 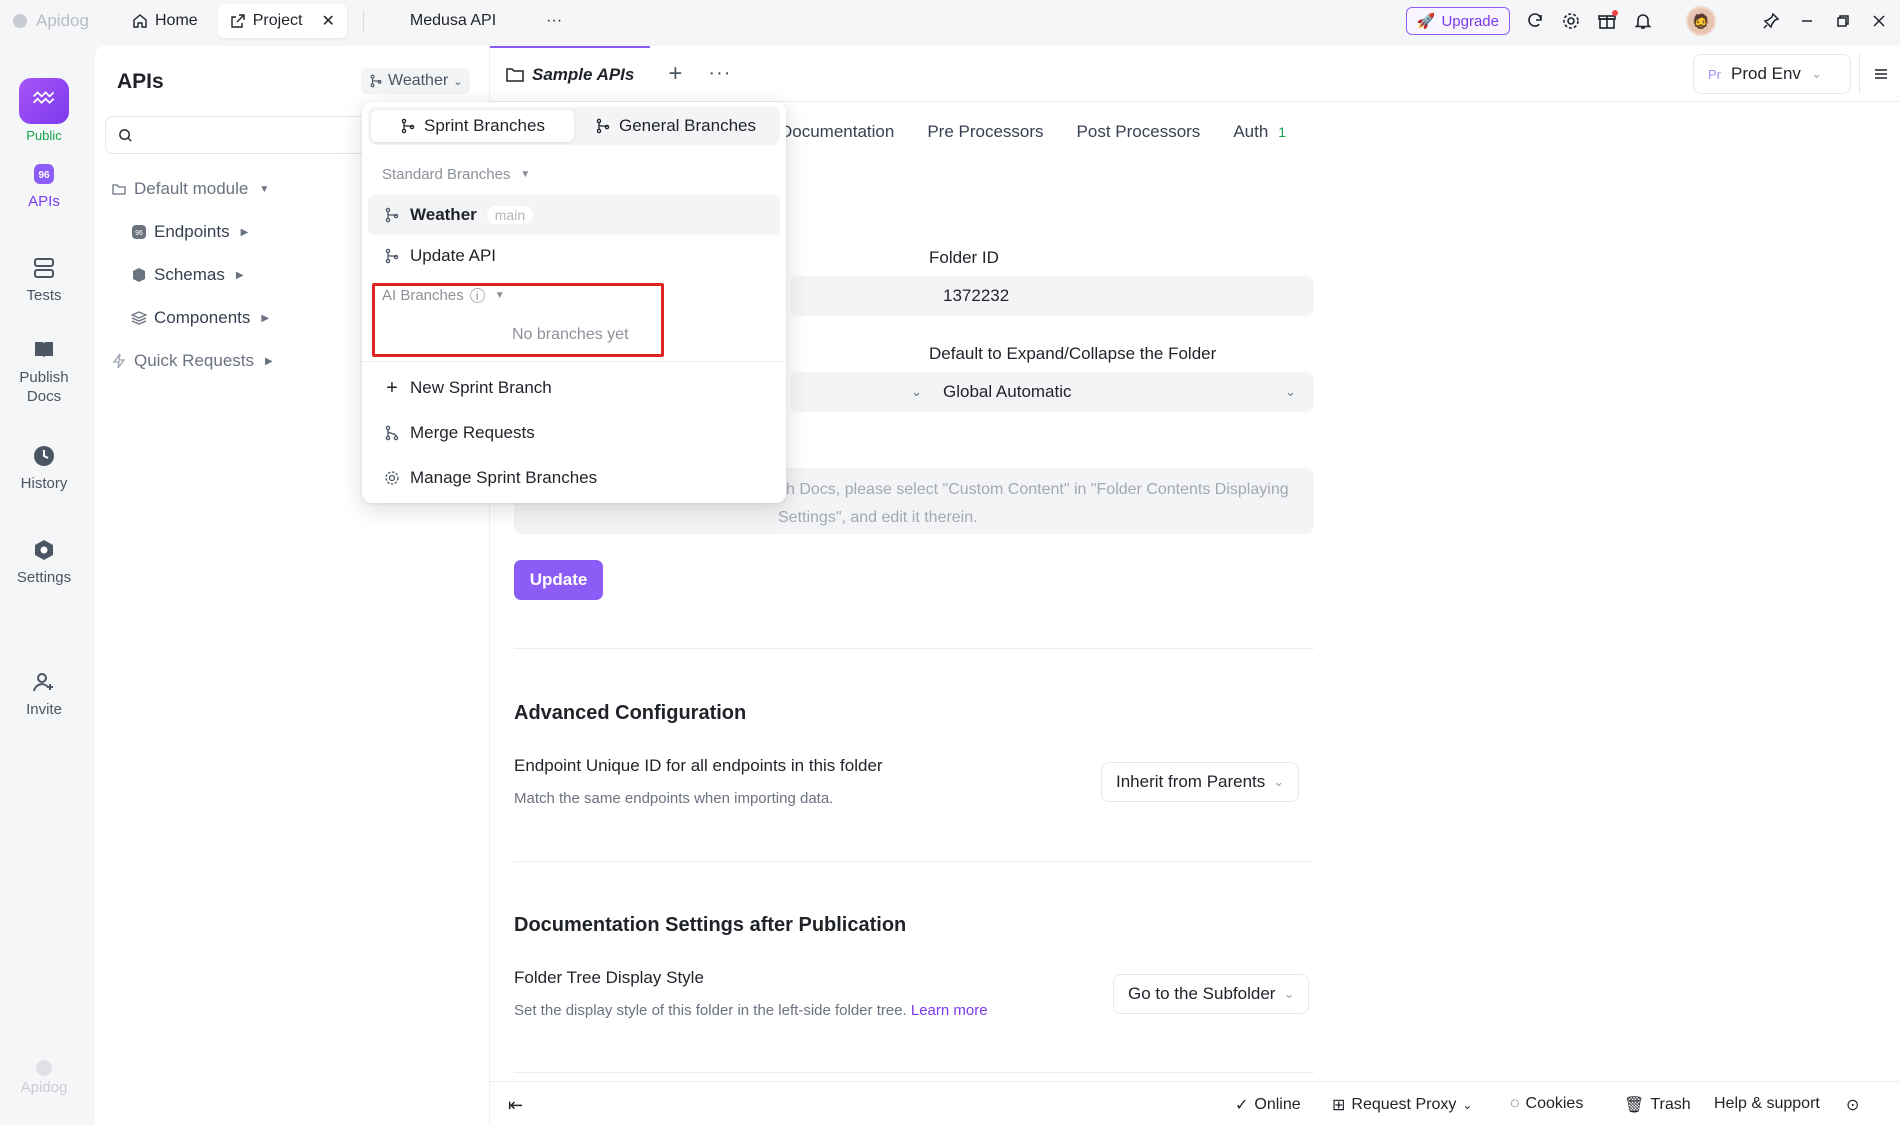 I want to click on update-button: Update, so click(x=558, y=580).